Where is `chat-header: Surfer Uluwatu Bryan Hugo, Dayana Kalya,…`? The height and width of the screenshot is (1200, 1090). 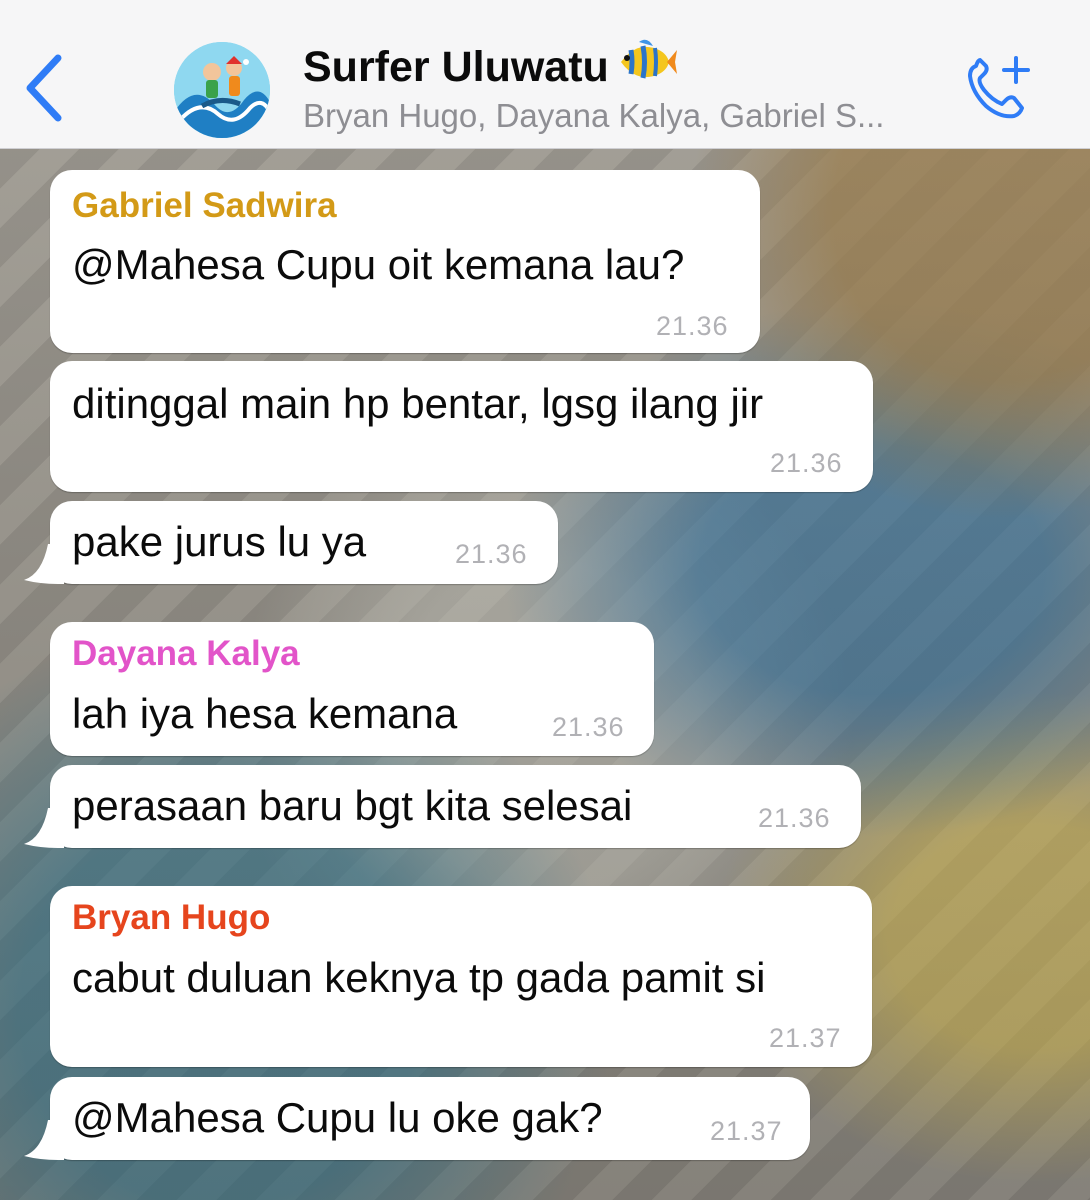
chat-header: Surfer Uluwatu Bryan Hugo, Dayana Kalya,… is located at coordinates (545, 74).